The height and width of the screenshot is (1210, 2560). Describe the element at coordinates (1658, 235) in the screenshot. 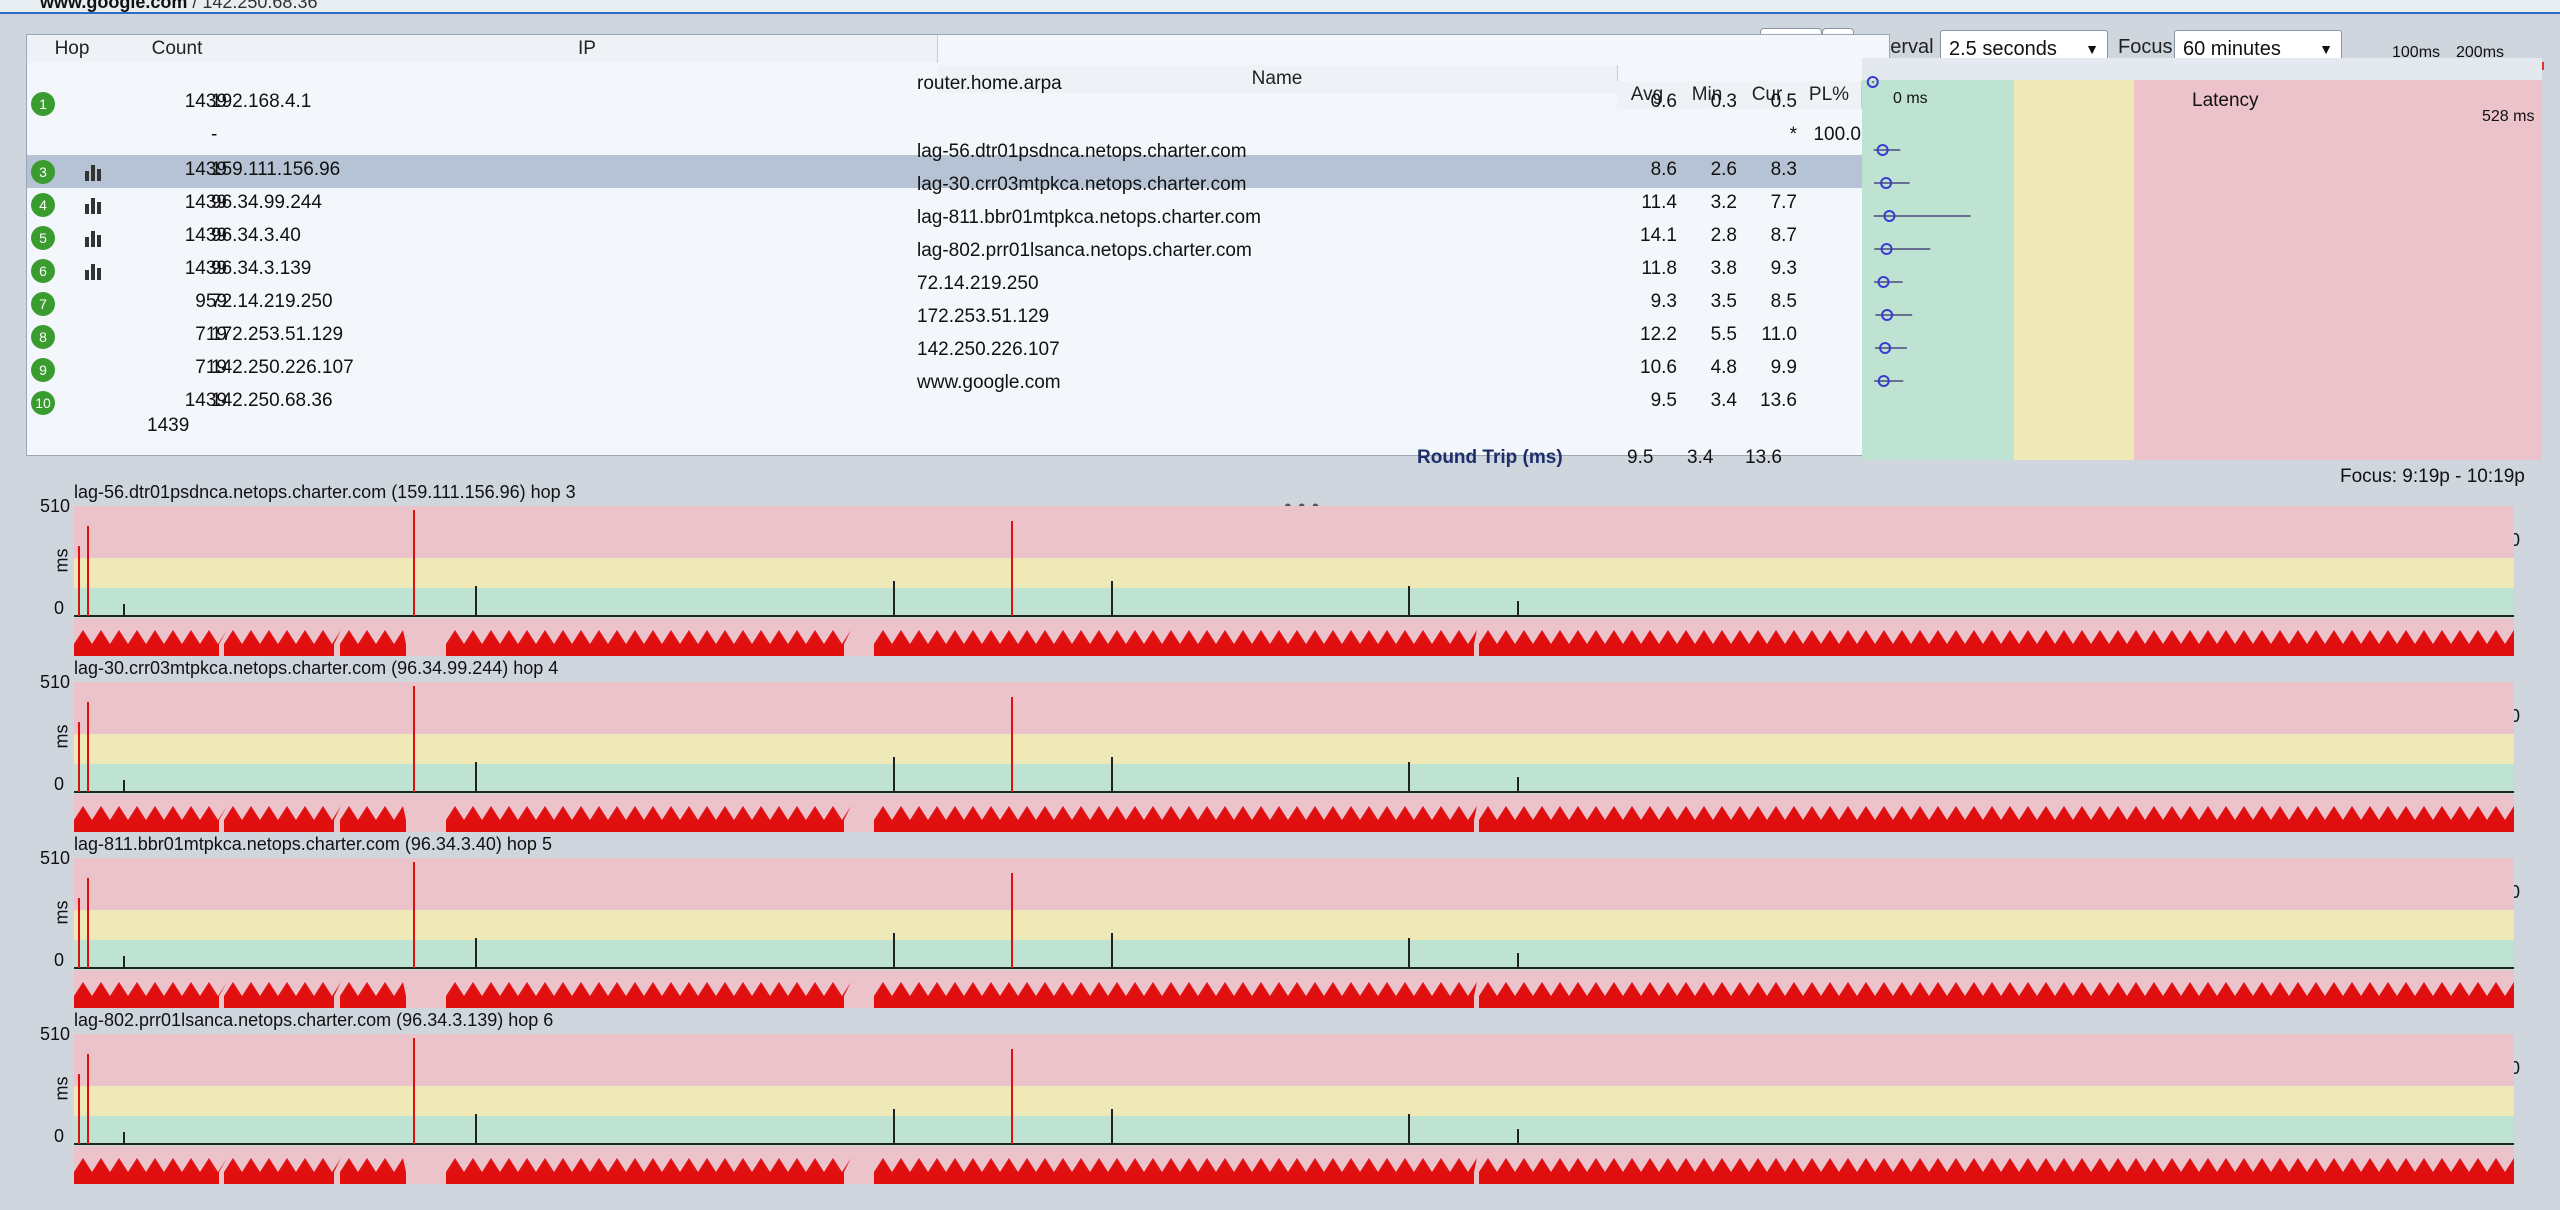

I see `cell-avg: 14.1` at that location.